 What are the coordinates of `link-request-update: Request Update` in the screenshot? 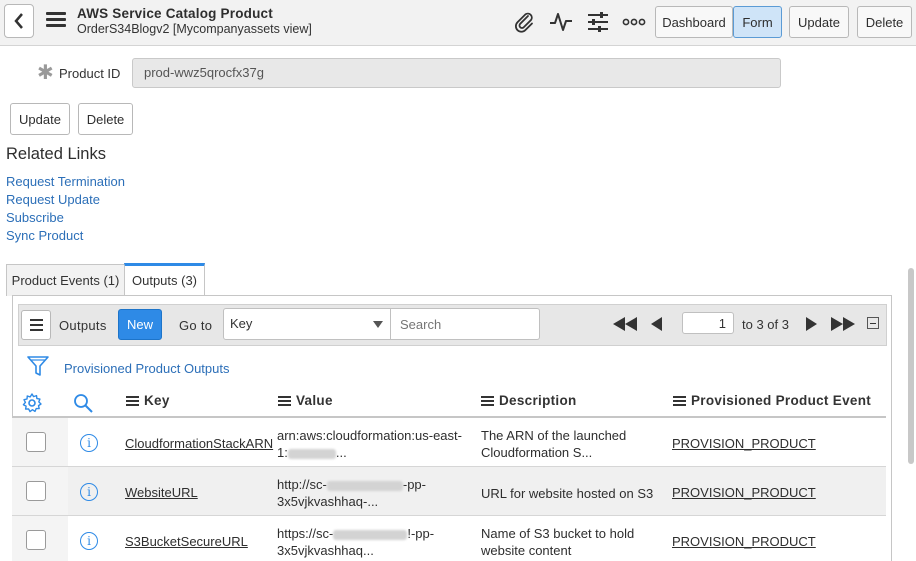 It's located at (53, 199).